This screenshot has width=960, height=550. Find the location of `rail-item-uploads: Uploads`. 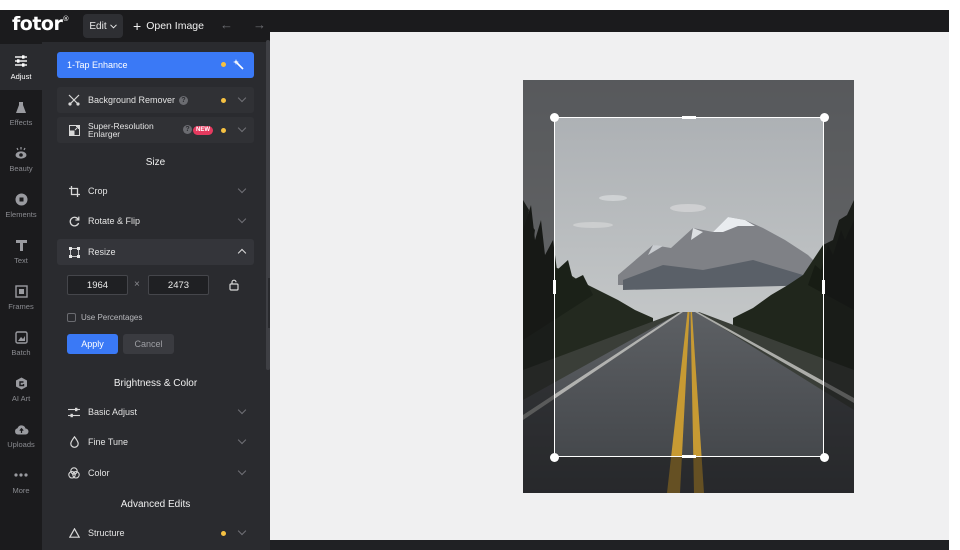

rail-item-uploads: Uploads is located at coordinates (21, 435).